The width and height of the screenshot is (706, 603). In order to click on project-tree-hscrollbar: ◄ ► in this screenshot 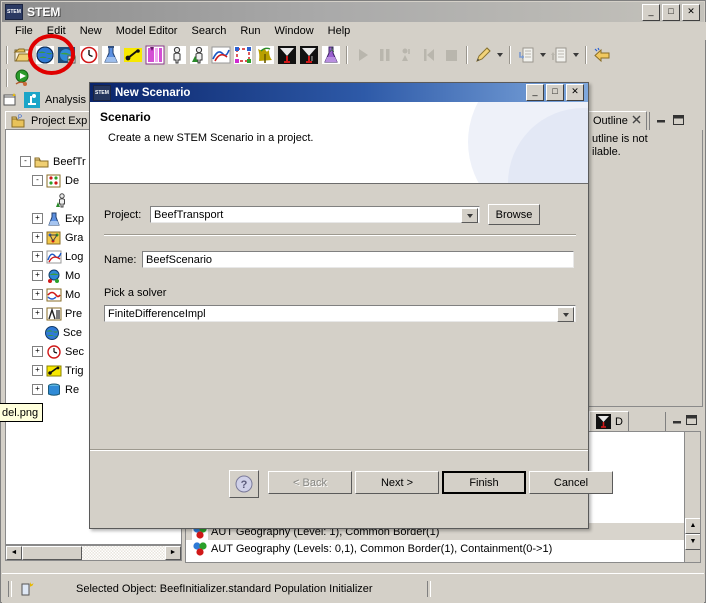, I will do `click(93, 553)`.